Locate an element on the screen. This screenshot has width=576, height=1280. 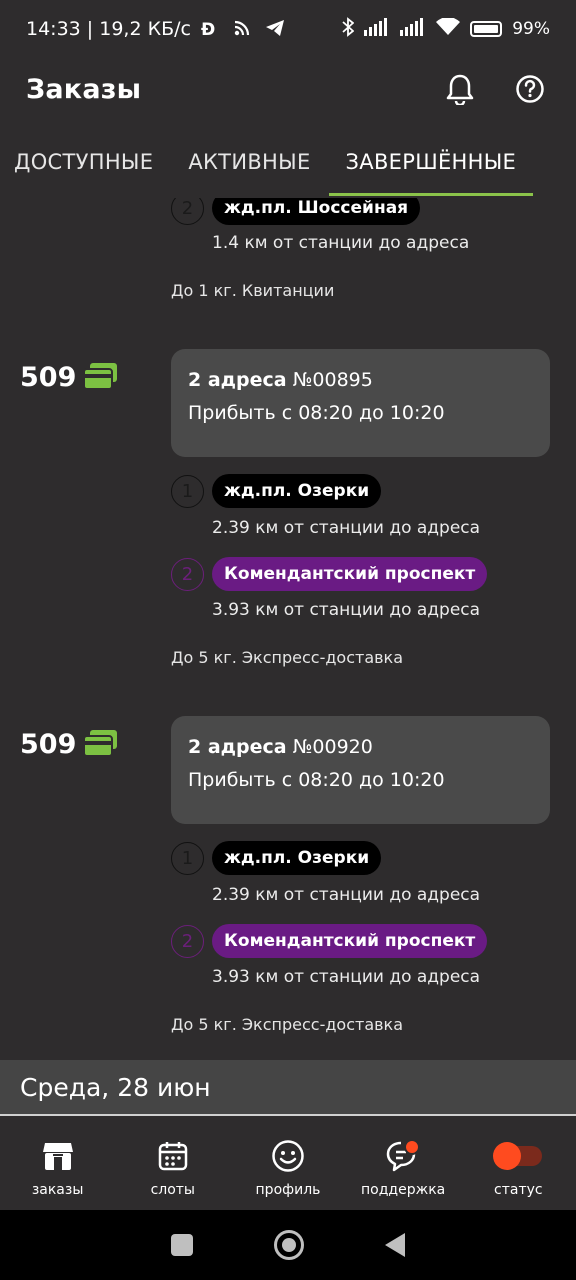
nav-item-profile: профиль is located at coordinates (287, 1168).